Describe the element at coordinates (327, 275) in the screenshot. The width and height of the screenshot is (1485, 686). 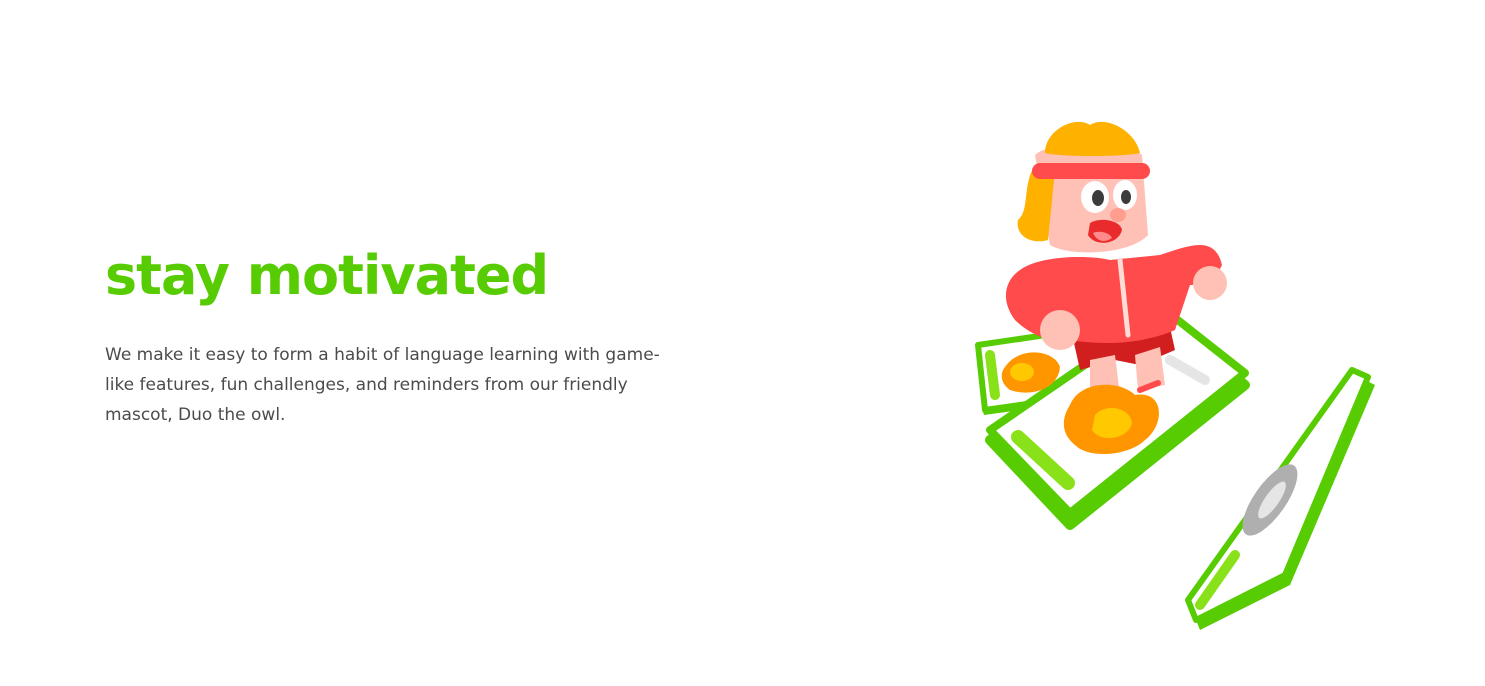
I see `feature-headline: stay motivated` at that location.